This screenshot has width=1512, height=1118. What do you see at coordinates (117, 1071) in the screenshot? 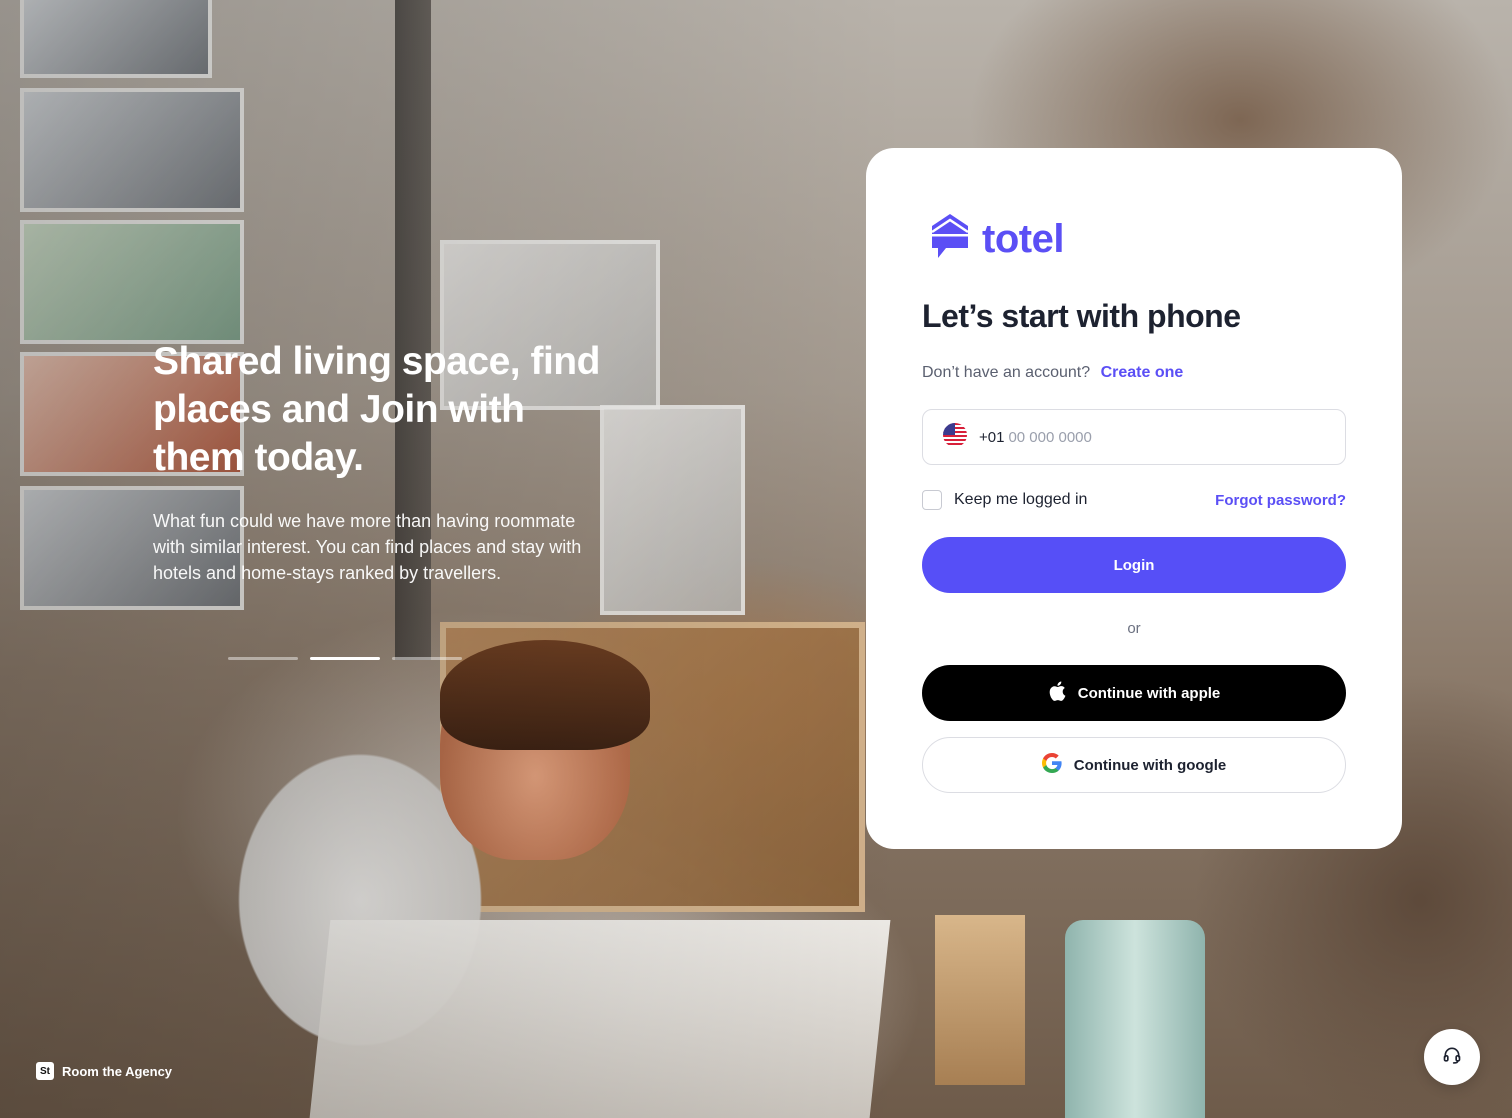
I see `agency-label: Room the Agency` at bounding box center [117, 1071].